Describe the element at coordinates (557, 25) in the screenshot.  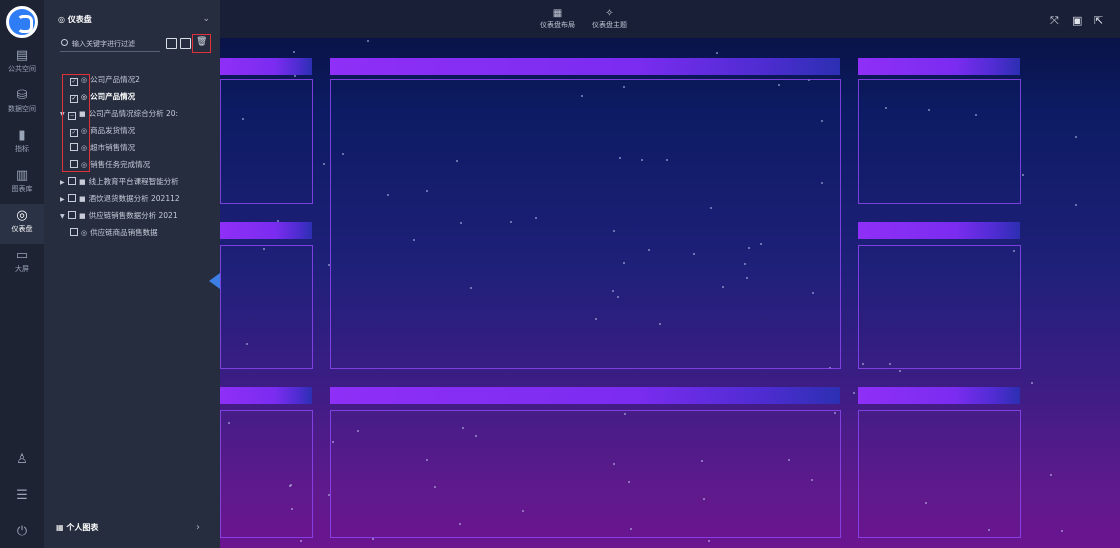
I see `layout-label: 仪表盘布局` at that location.